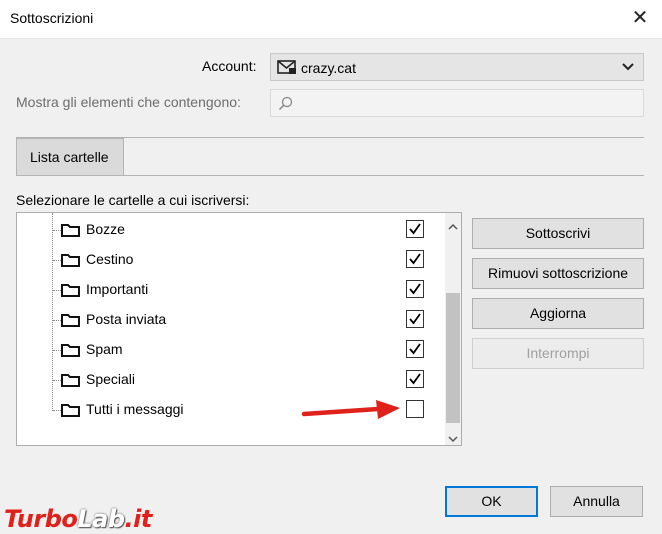 The image size is (662, 534). I want to click on mail-icon, so click(287, 68).